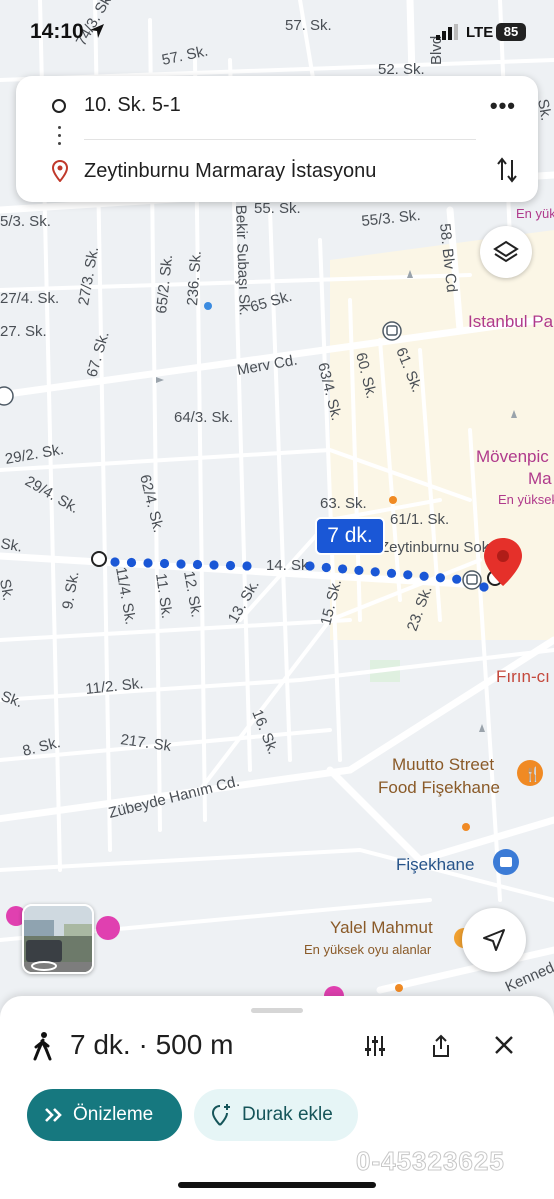 This screenshot has height=1199, width=554. What do you see at coordinates (512, 456) in the screenshot?
I see `svg-text: Mövenpic` at bounding box center [512, 456].